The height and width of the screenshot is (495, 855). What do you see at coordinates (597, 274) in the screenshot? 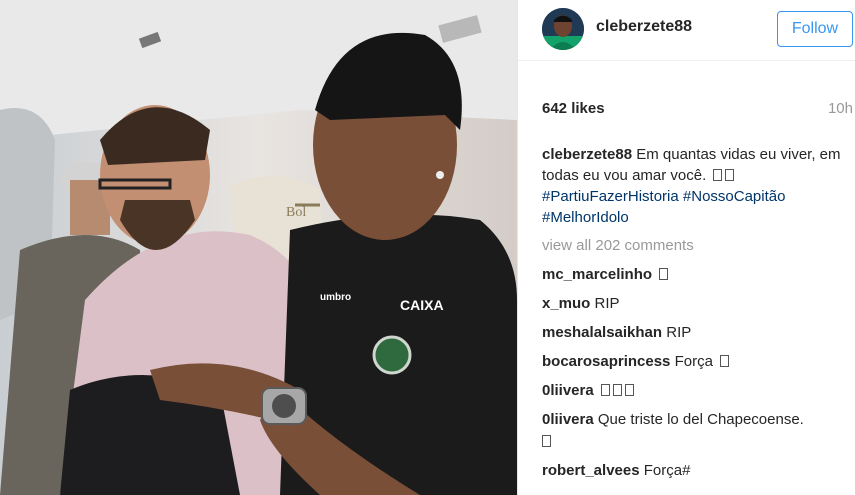
I see `comment-username: mc_marcelinho` at bounding box center [597, 274].